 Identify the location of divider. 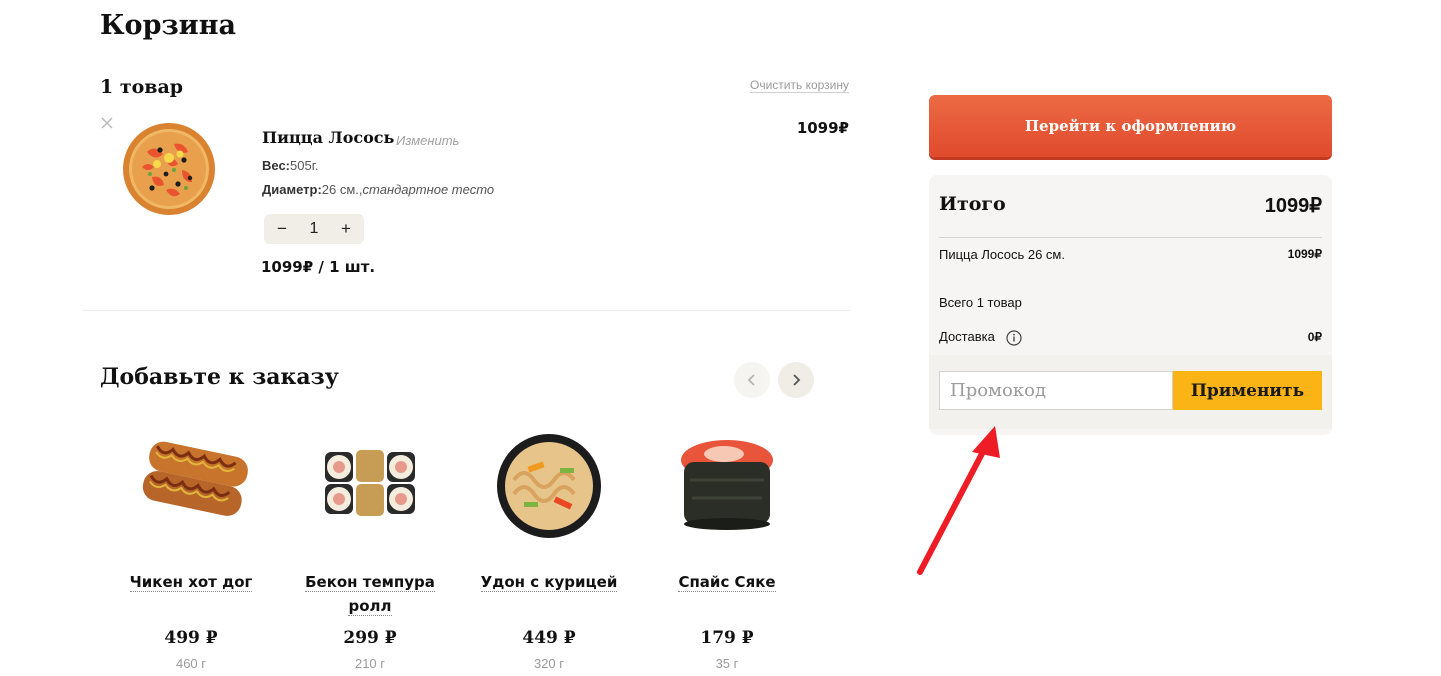
(466, 310).